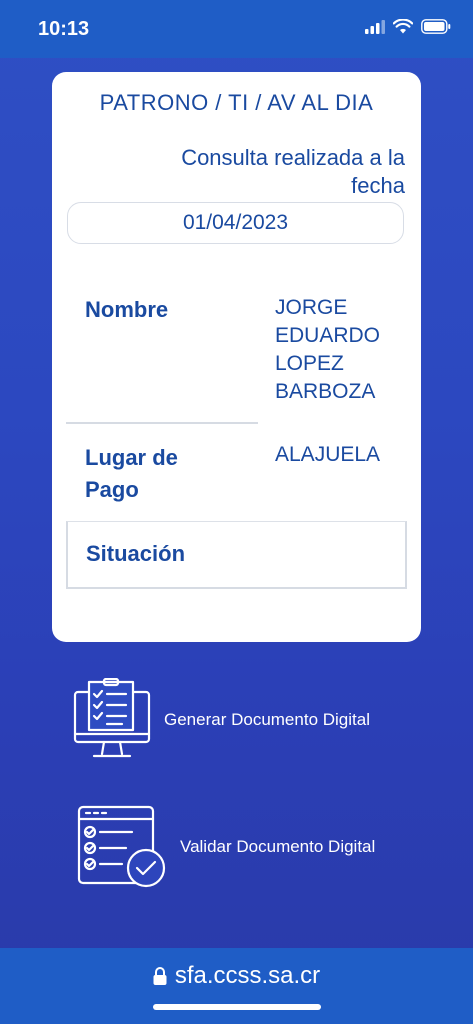 The image size is (473, 1024). I want to click on url-display: sfa.ccss.sa.cr, so click(236, 976).